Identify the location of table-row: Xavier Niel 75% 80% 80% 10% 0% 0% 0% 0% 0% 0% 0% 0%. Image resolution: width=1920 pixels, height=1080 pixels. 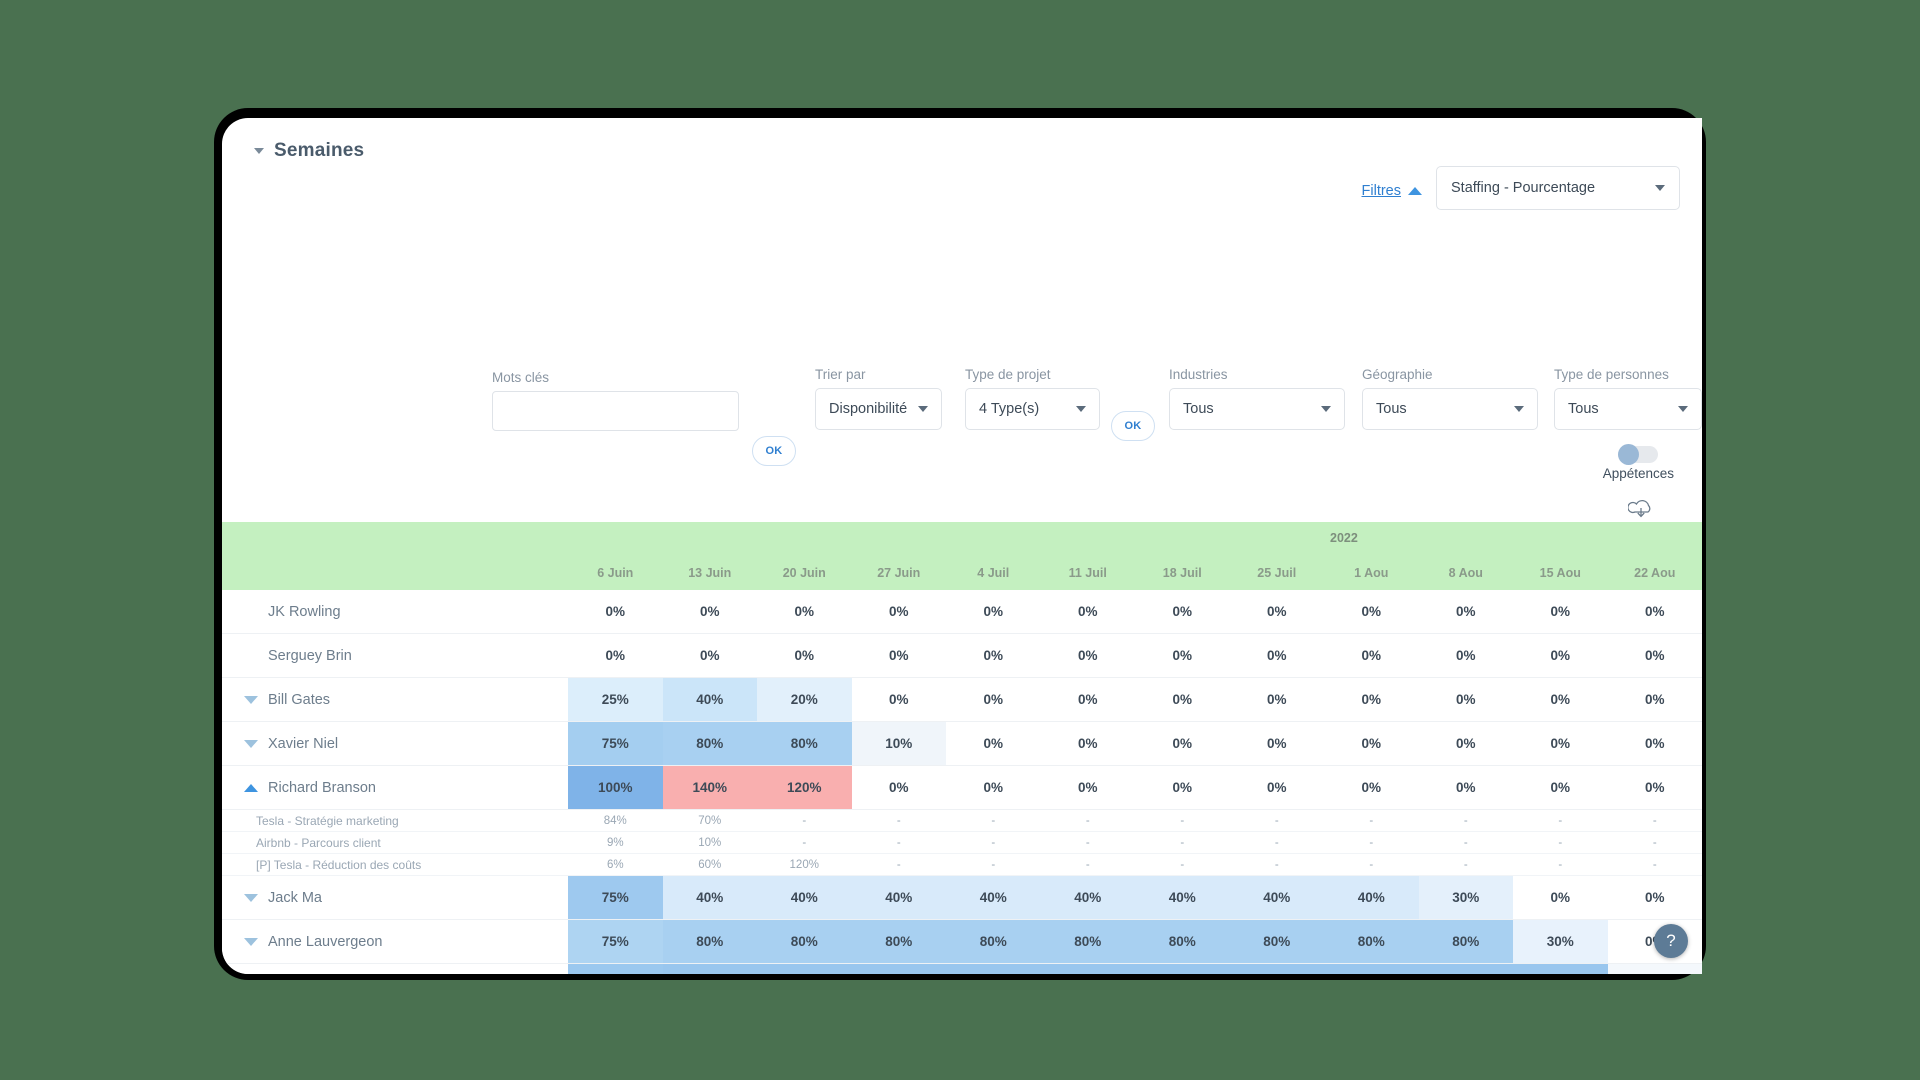
(962, 744).